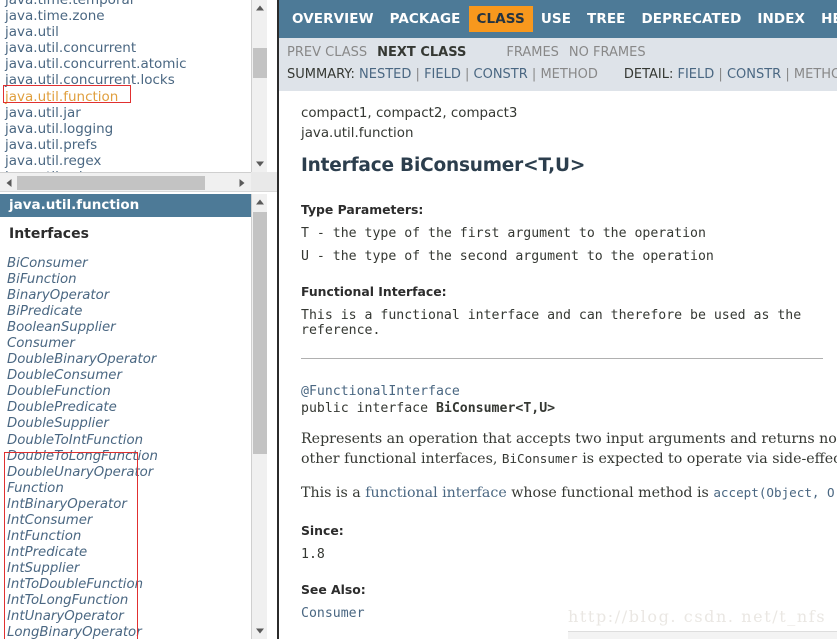  I want to click on package-list-horizontal-scrollbar, so click(125, 181).